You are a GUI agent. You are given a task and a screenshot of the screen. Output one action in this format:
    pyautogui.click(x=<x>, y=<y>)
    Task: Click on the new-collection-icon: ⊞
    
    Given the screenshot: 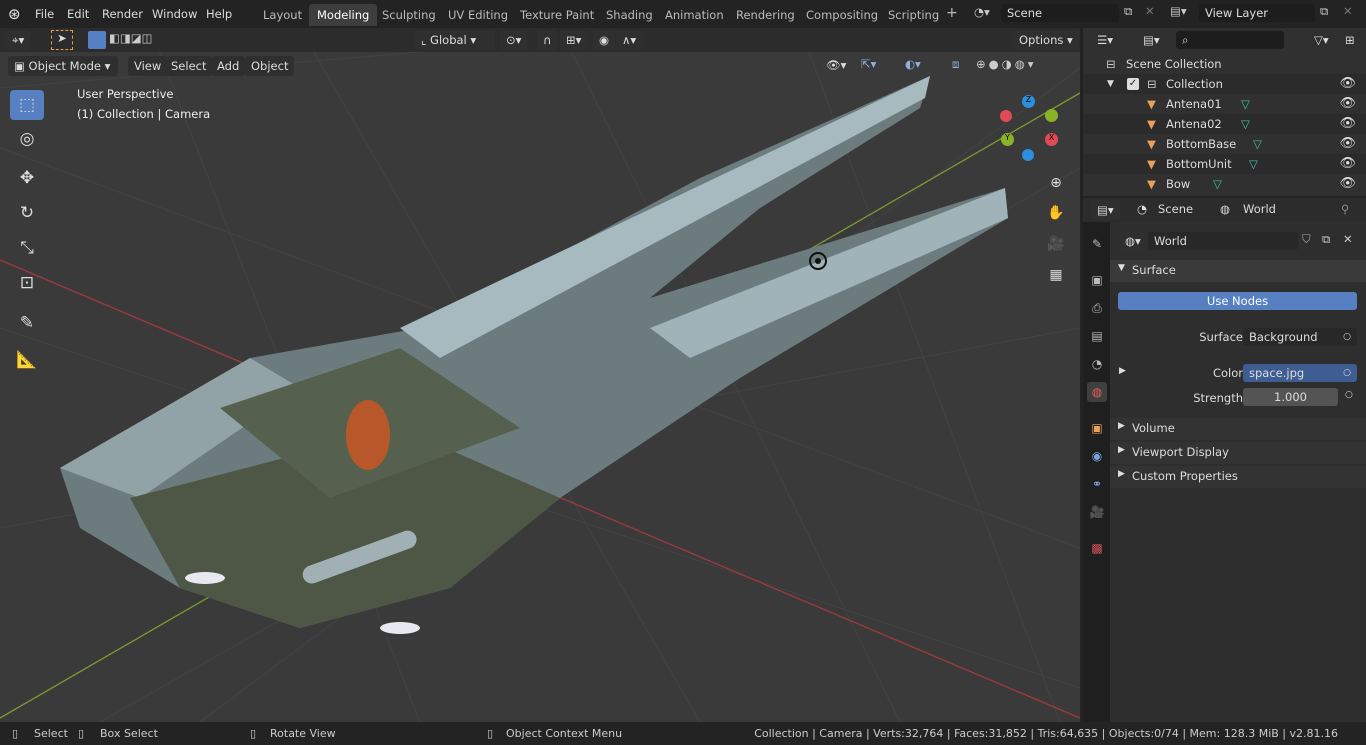 What is the action you would take?
    pyautogui.click(x=1350, y=40)
    